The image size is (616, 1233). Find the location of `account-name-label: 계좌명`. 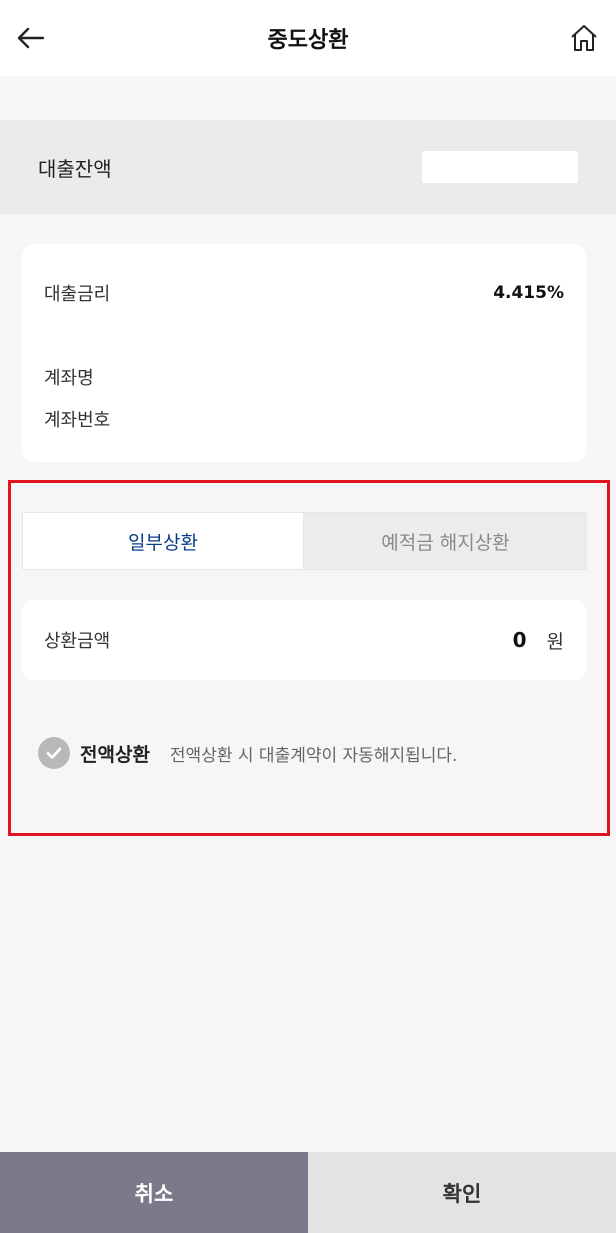

account-name-label: 계좌명 is located at coordinates (69, 378).